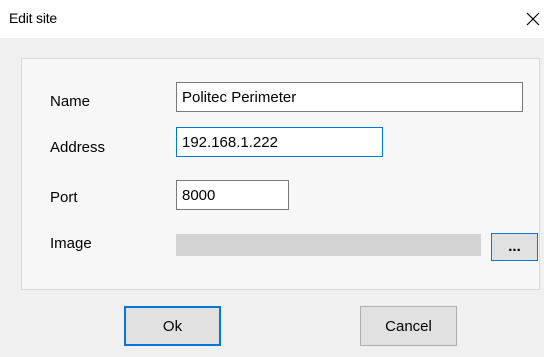  I want to click on close-icon, so click(533, 19).